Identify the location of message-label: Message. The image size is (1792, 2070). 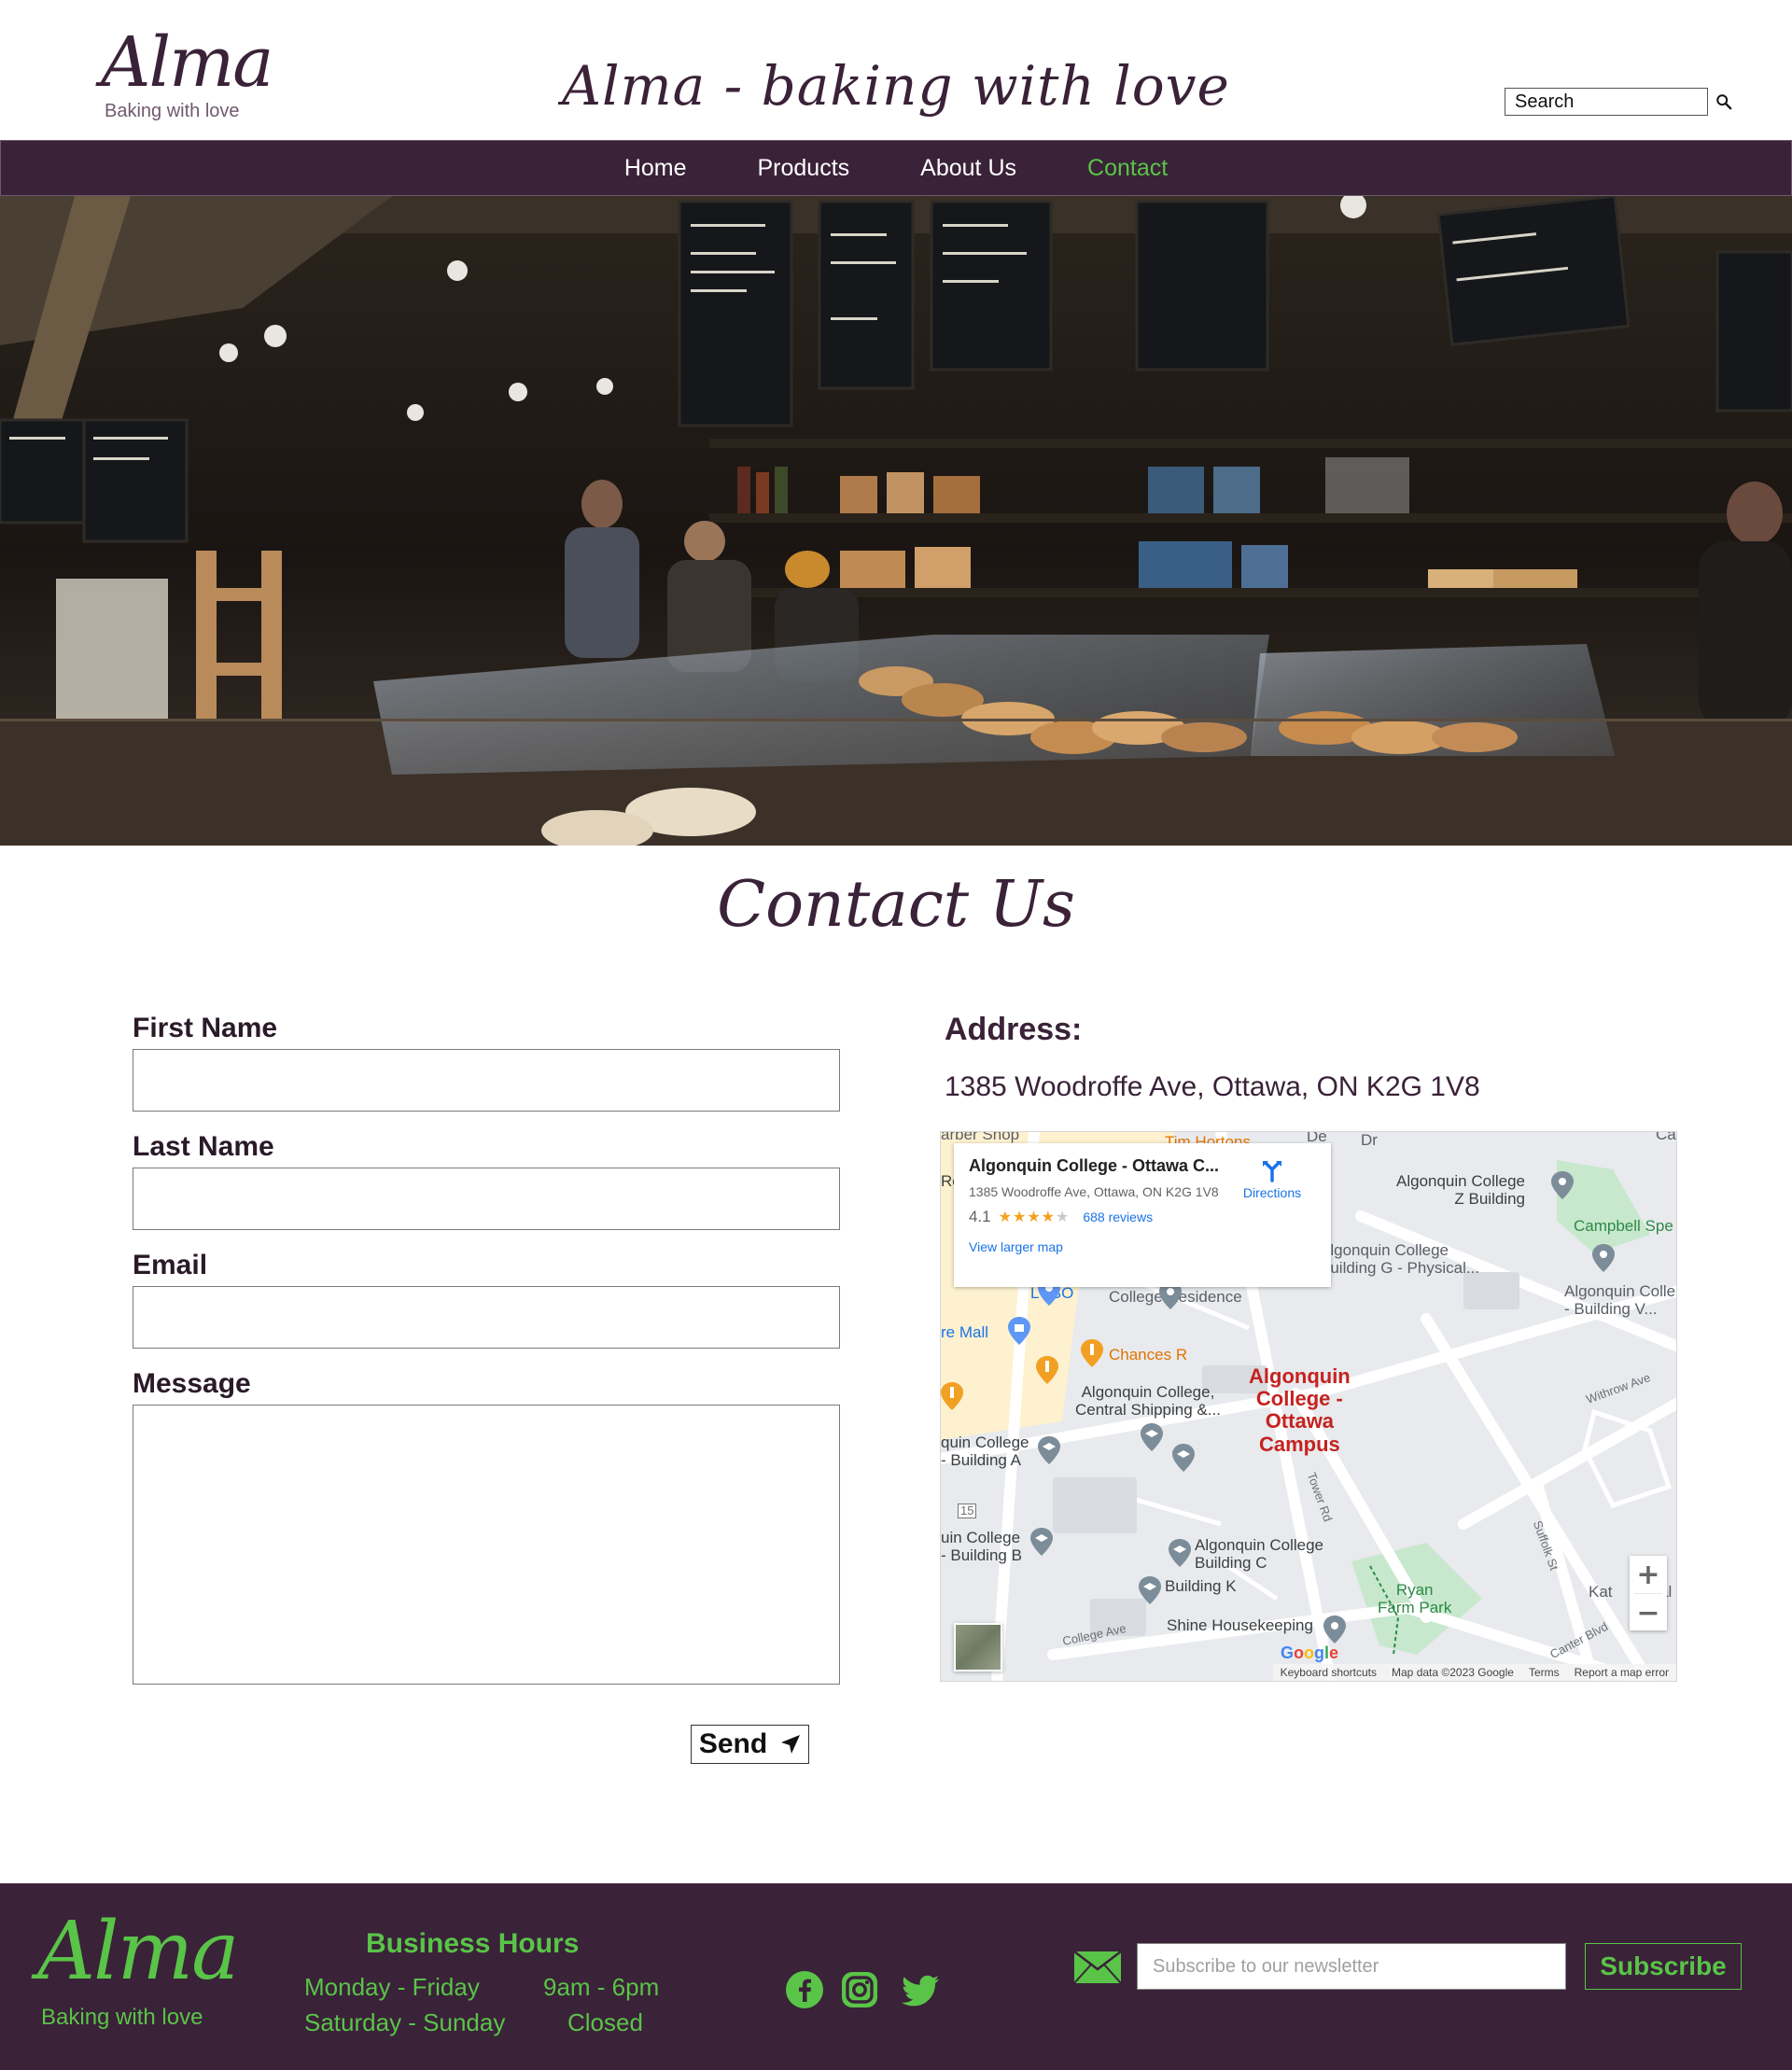
(192, 1383).